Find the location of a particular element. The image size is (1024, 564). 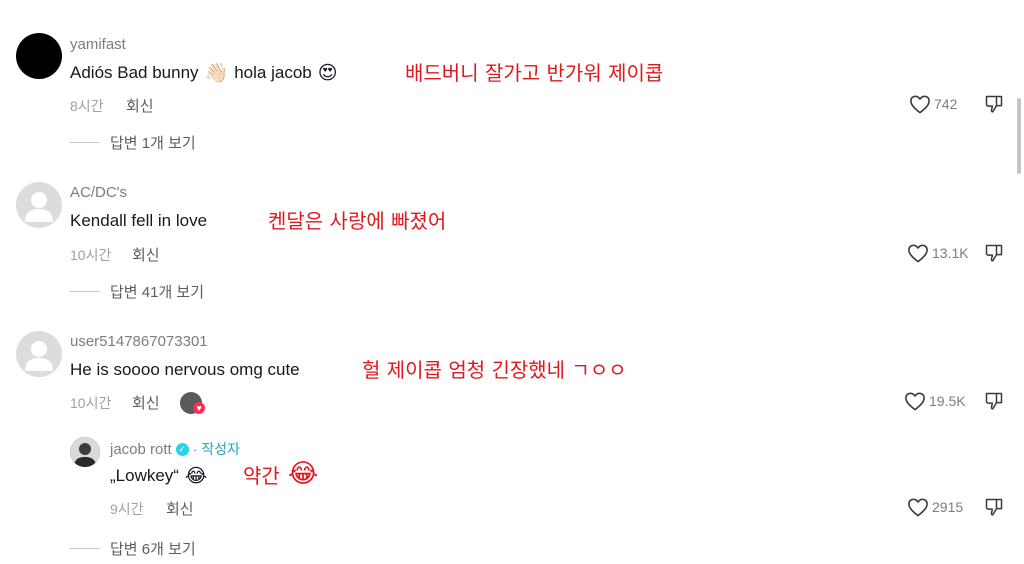

view-replies-label: 답변 1개 보기 is located at coordinates (153, 143).